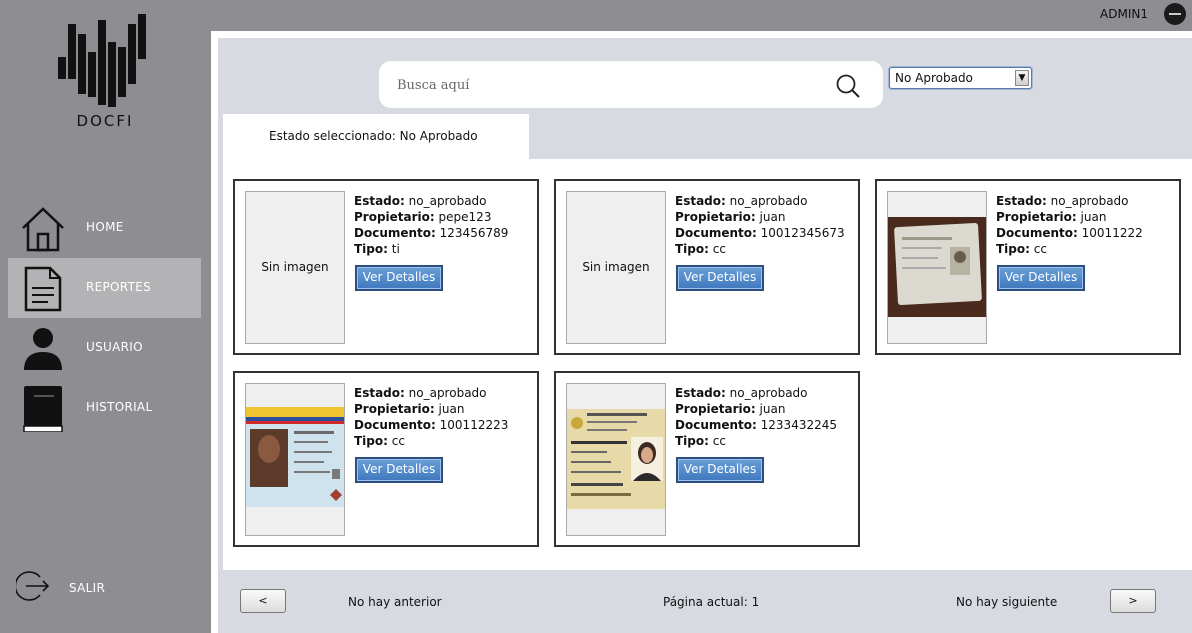  I want to click on sidebar-item-label: HOME, so click(105, 227).